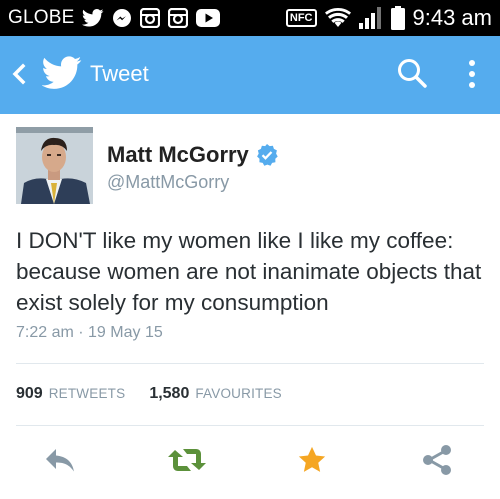 This screenshot has width=500, height=499. Describe the element at coordinates (93, 18) in the screenshot. I see `twitter-icon` at that location.